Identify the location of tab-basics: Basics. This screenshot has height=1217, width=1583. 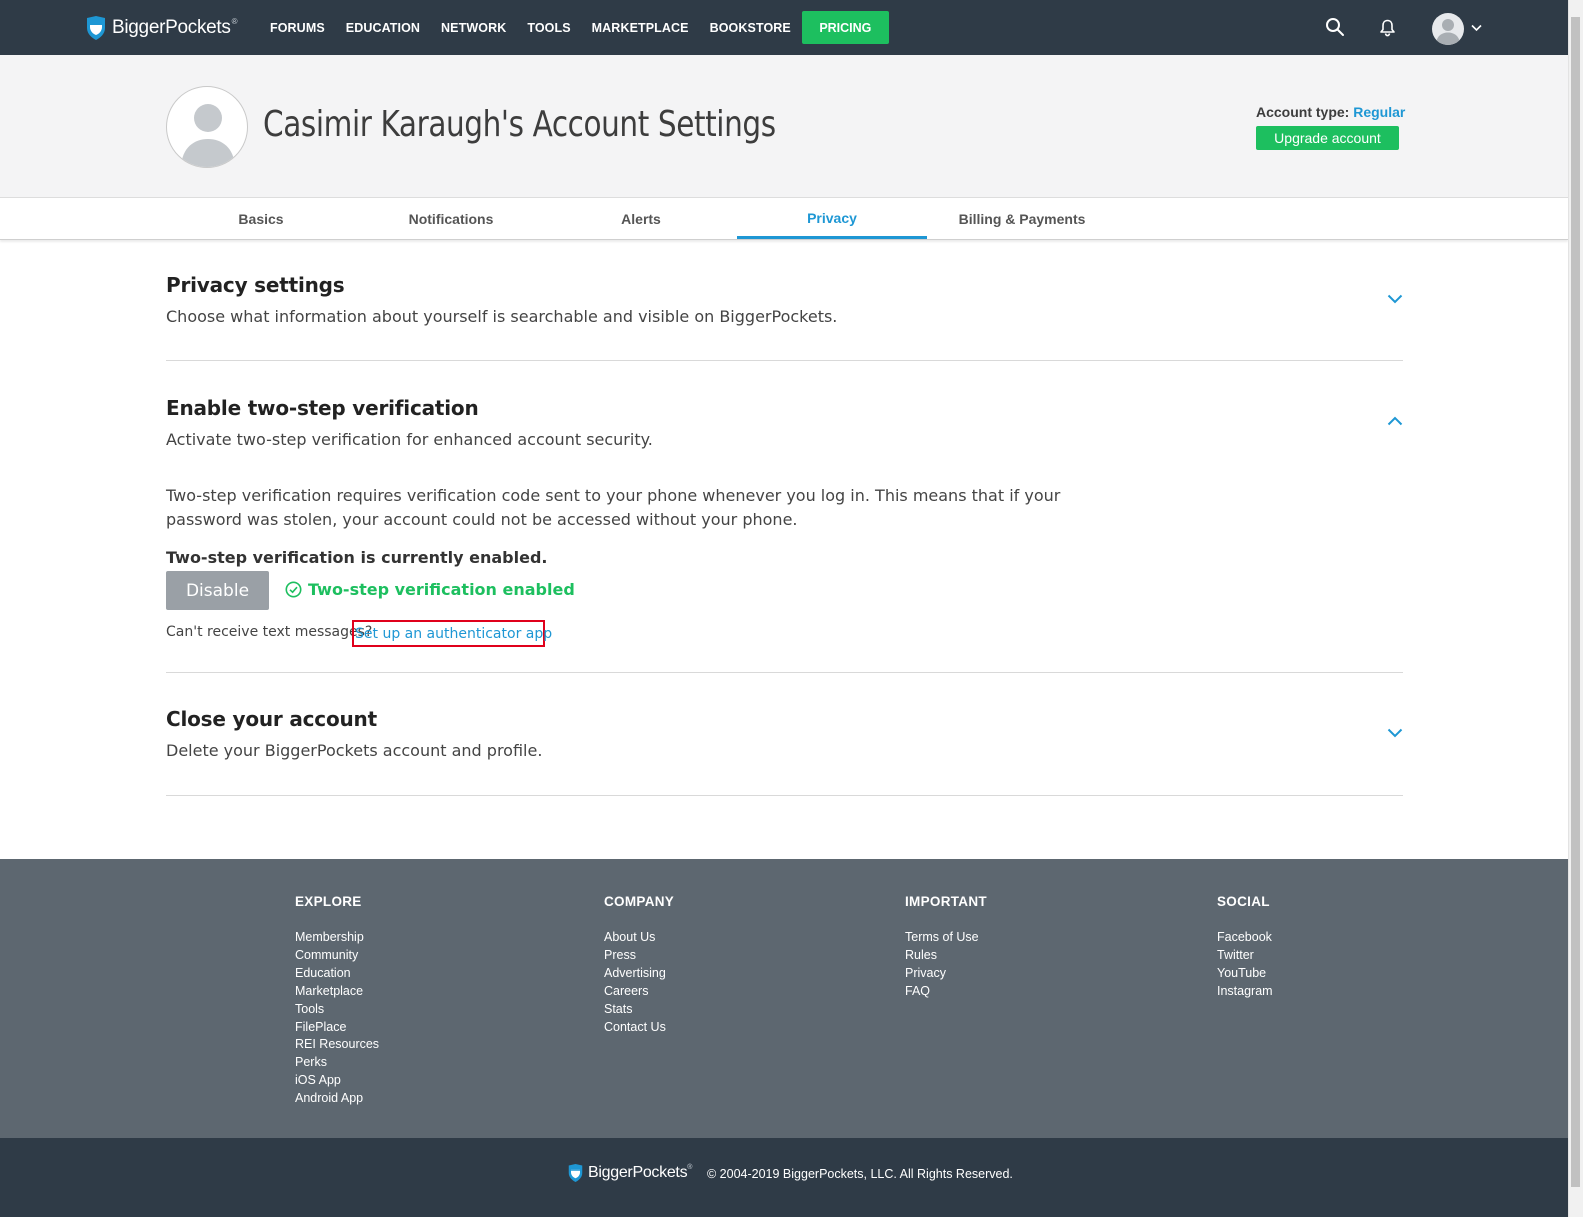
(261, 219).